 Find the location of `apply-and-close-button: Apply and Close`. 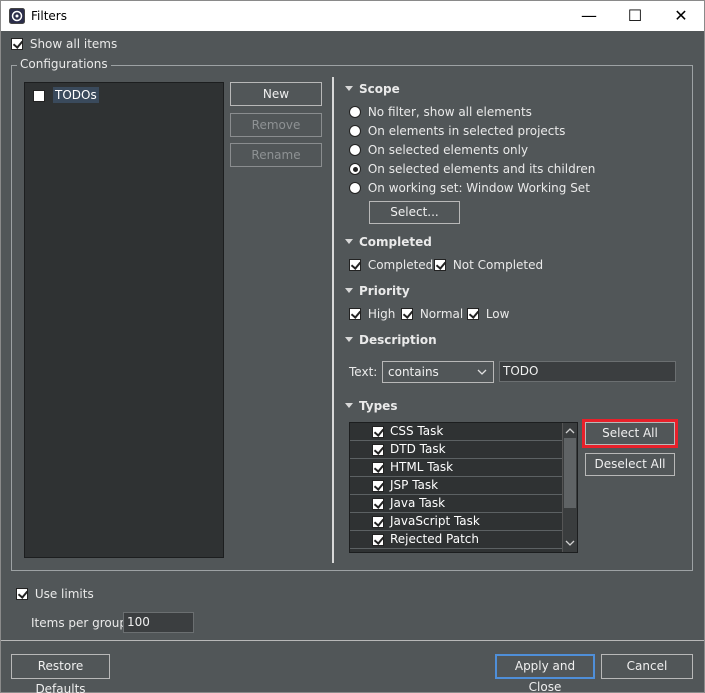

apply-and-close-button: Apply and Close is located at coordinates (545, 673).